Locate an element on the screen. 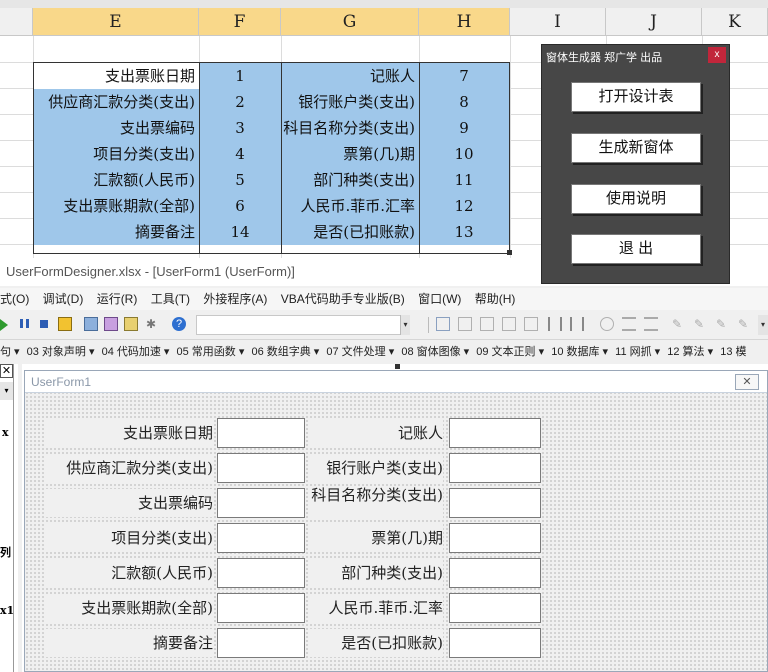  prev-bookmark-icon is located at coordinates (651, 324).